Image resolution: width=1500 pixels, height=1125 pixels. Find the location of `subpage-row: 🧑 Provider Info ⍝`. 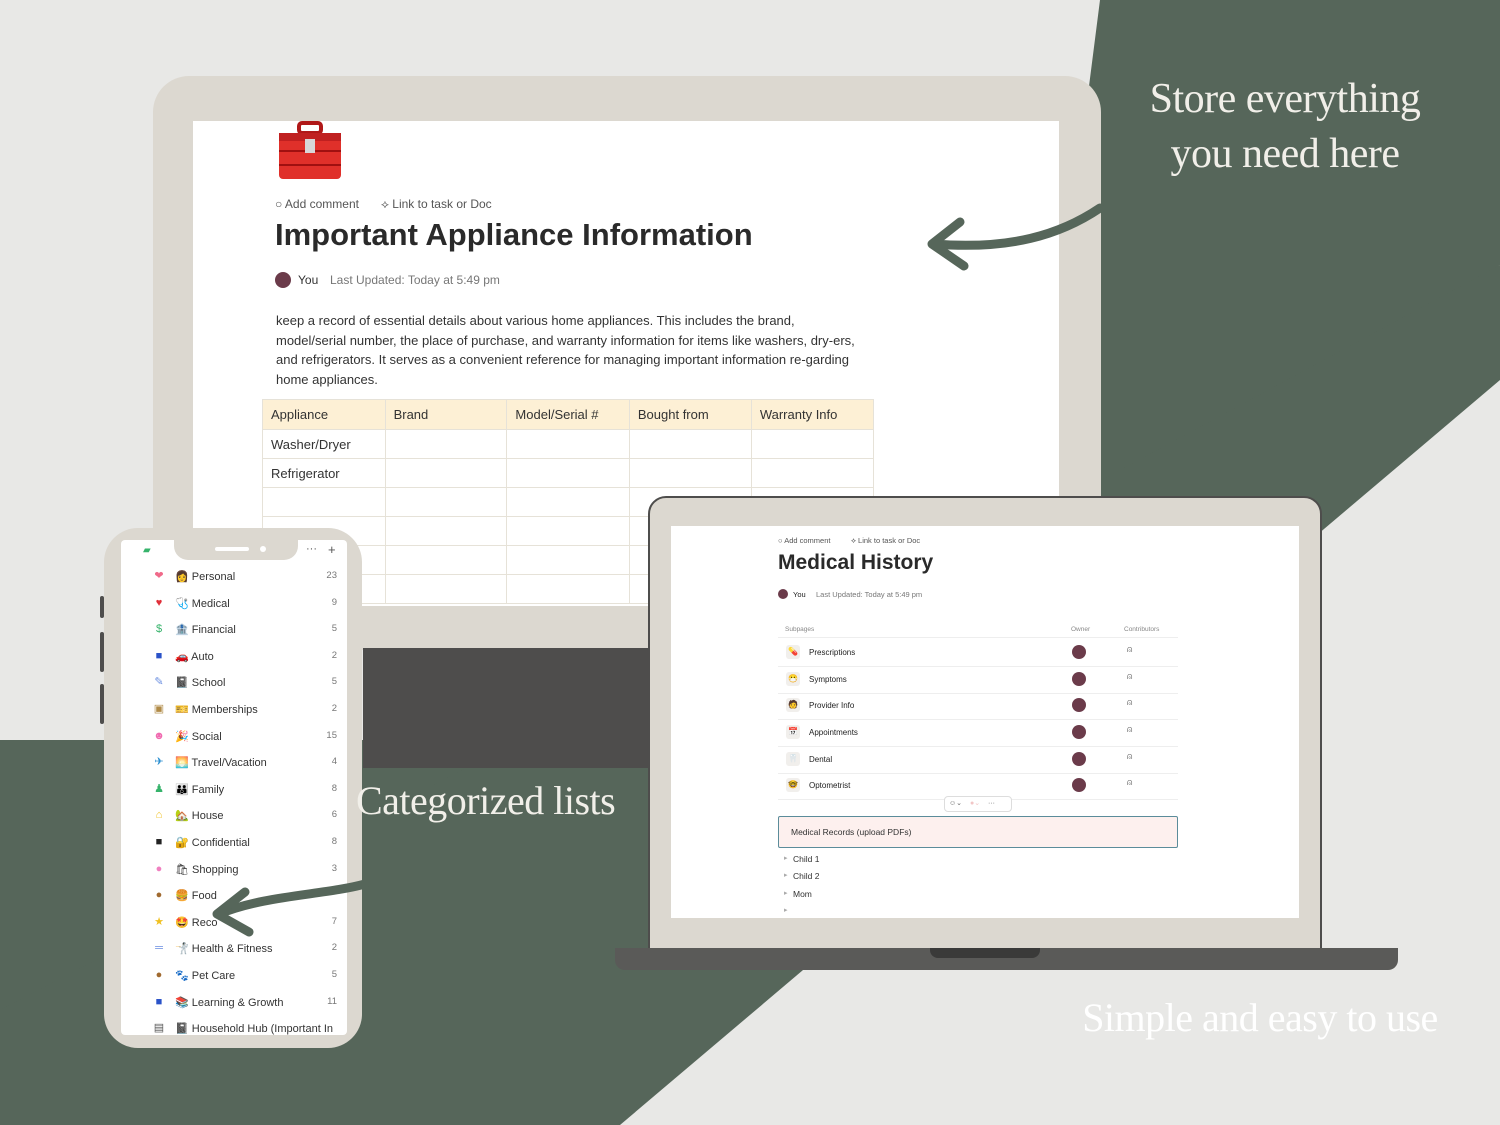

subpage-row: 🧑 Provider Info ⍝ is located at coordinates (978, 706).